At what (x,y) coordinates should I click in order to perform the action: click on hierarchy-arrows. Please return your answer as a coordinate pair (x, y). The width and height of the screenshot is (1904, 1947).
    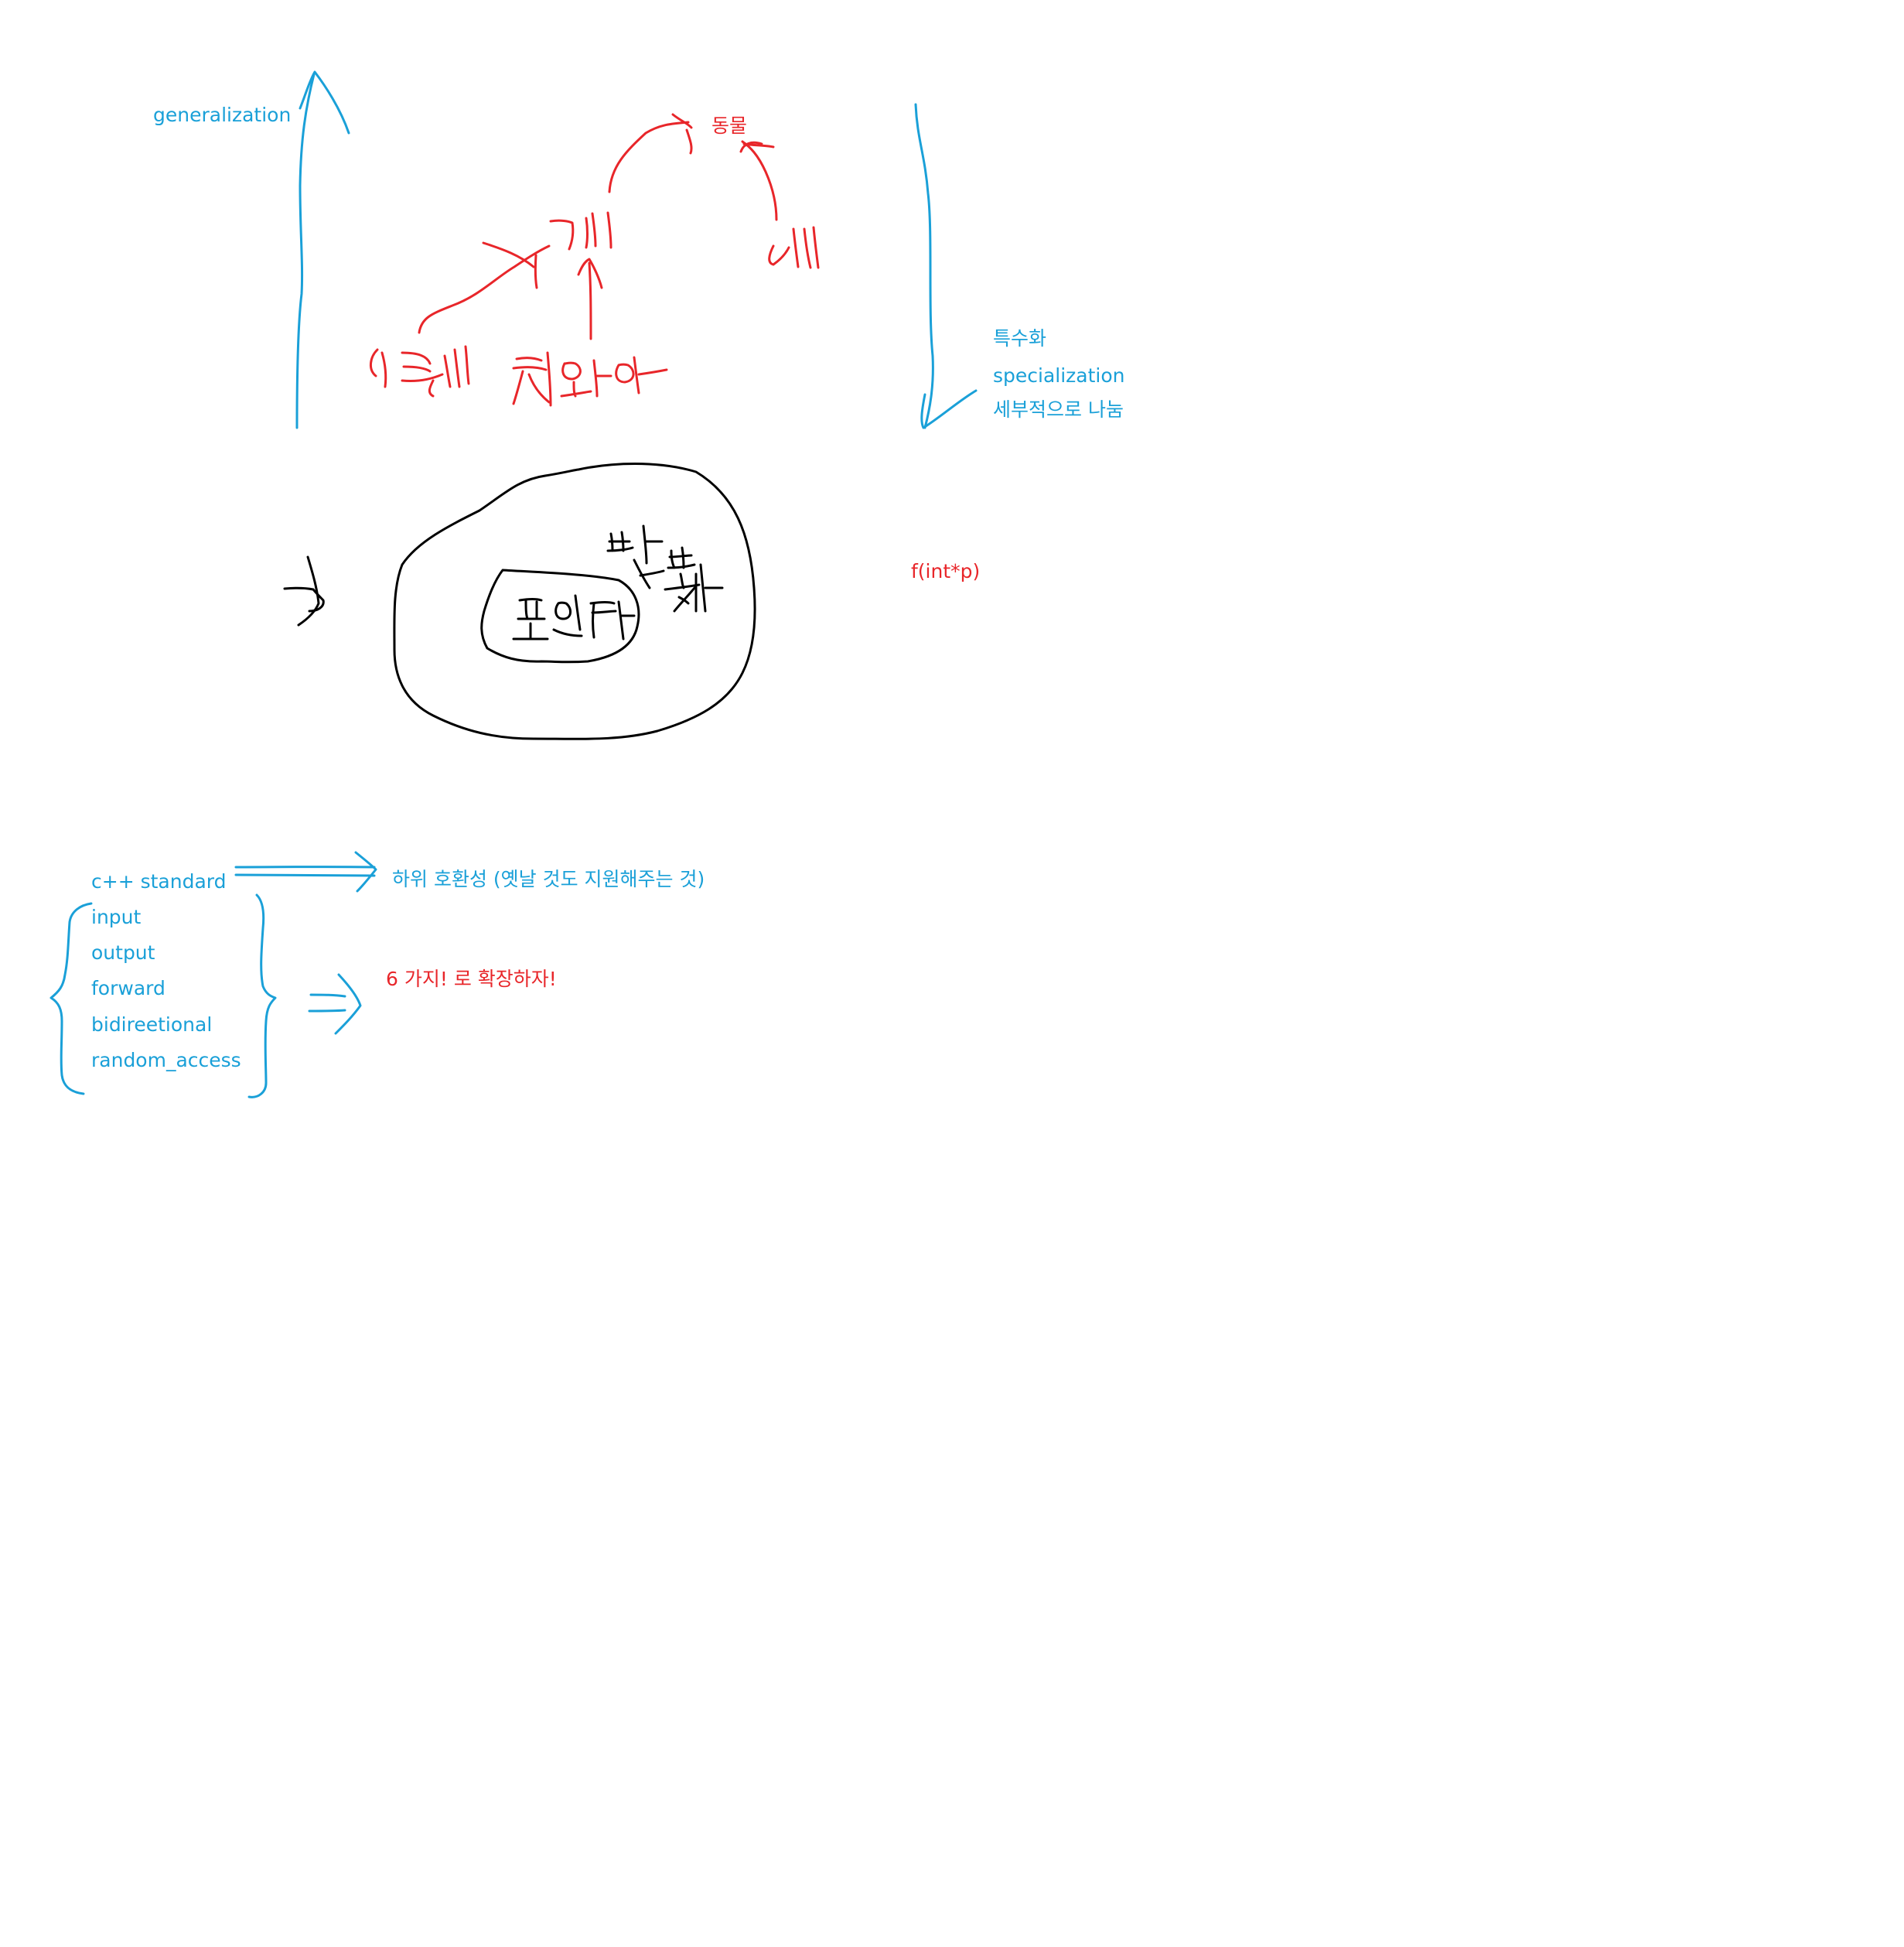
    Looking at the image, I should click on (598, 226).